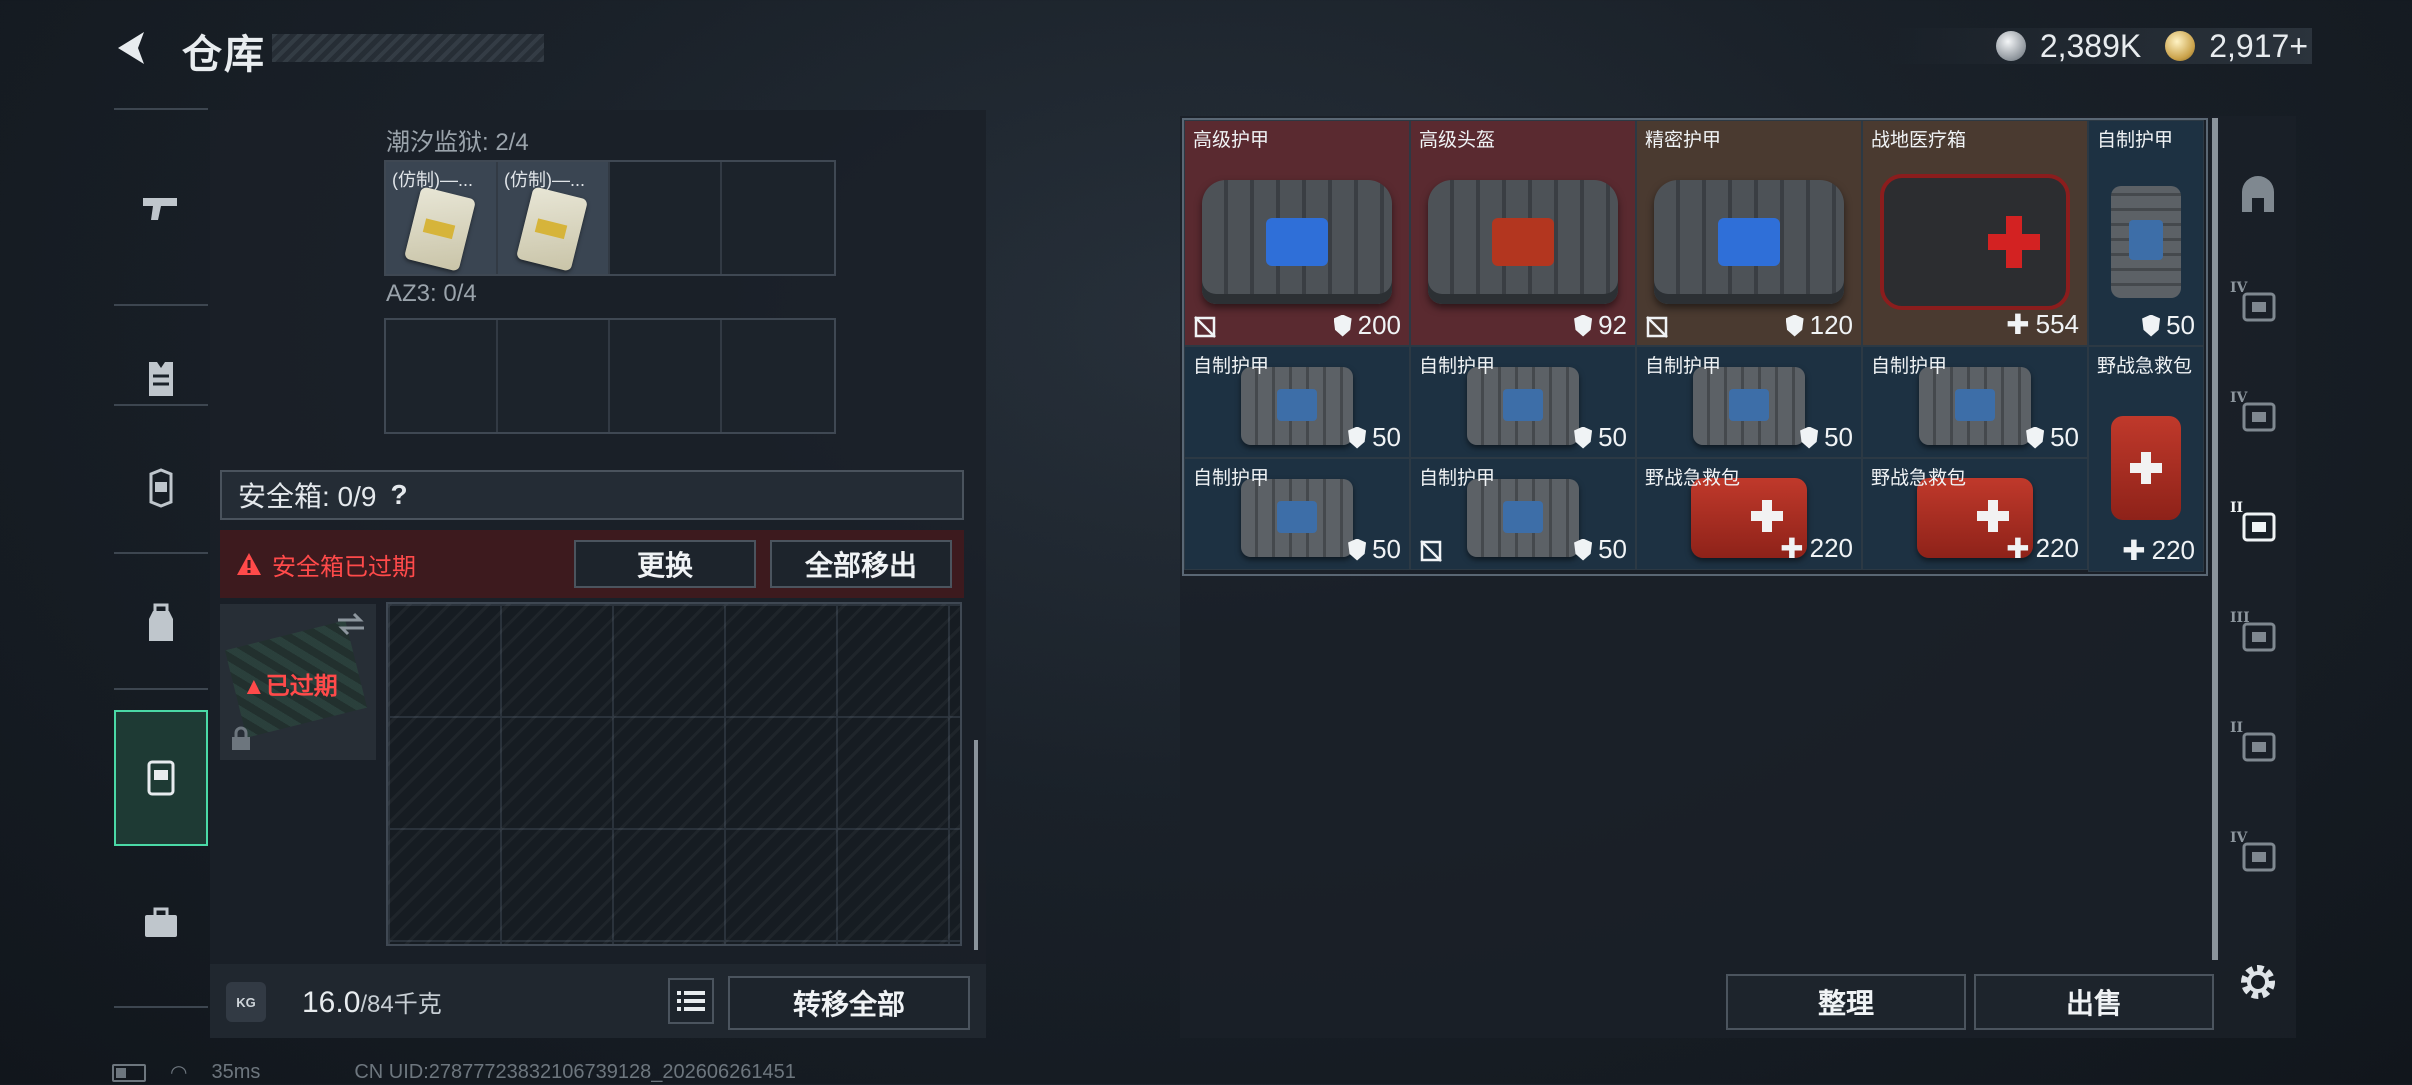  What do you see at coordinates (301, 686) in the screenshot?
I see `safe-box-expired-text: 已过期` at bounding box center [301, 686].